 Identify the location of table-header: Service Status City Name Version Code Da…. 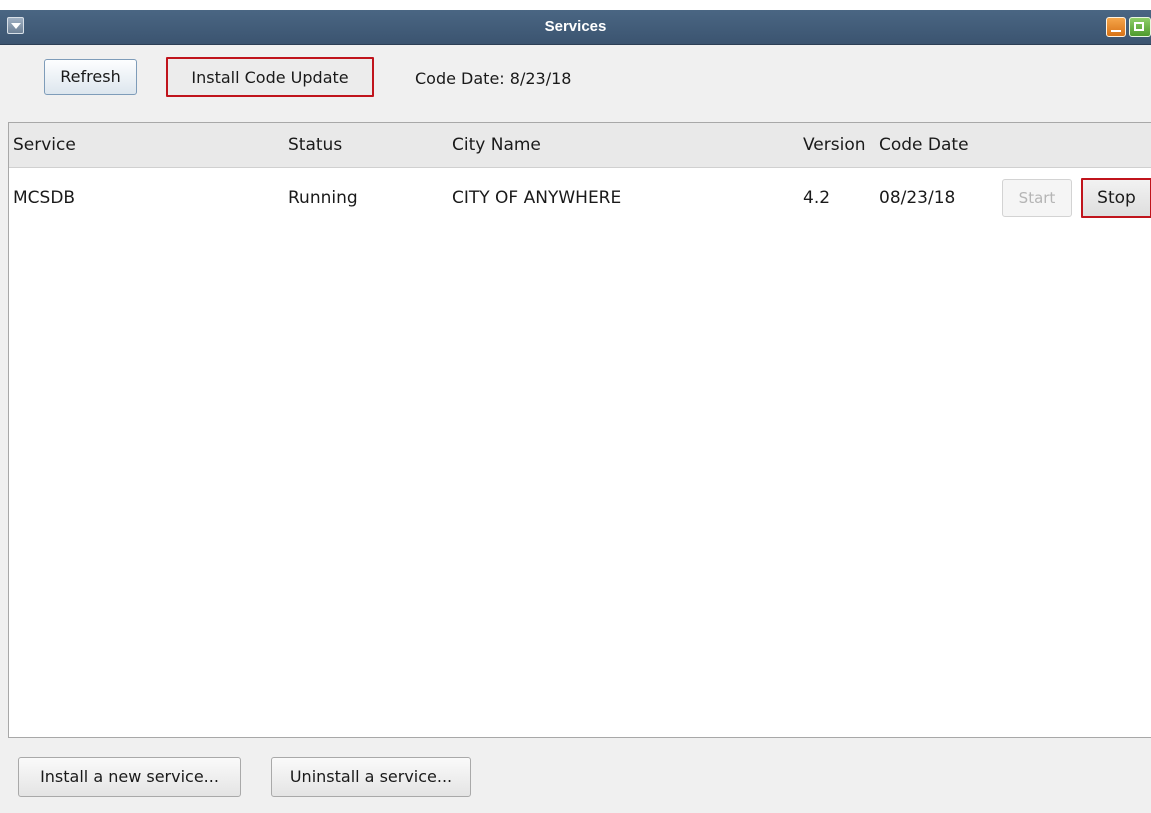
(580, 145).